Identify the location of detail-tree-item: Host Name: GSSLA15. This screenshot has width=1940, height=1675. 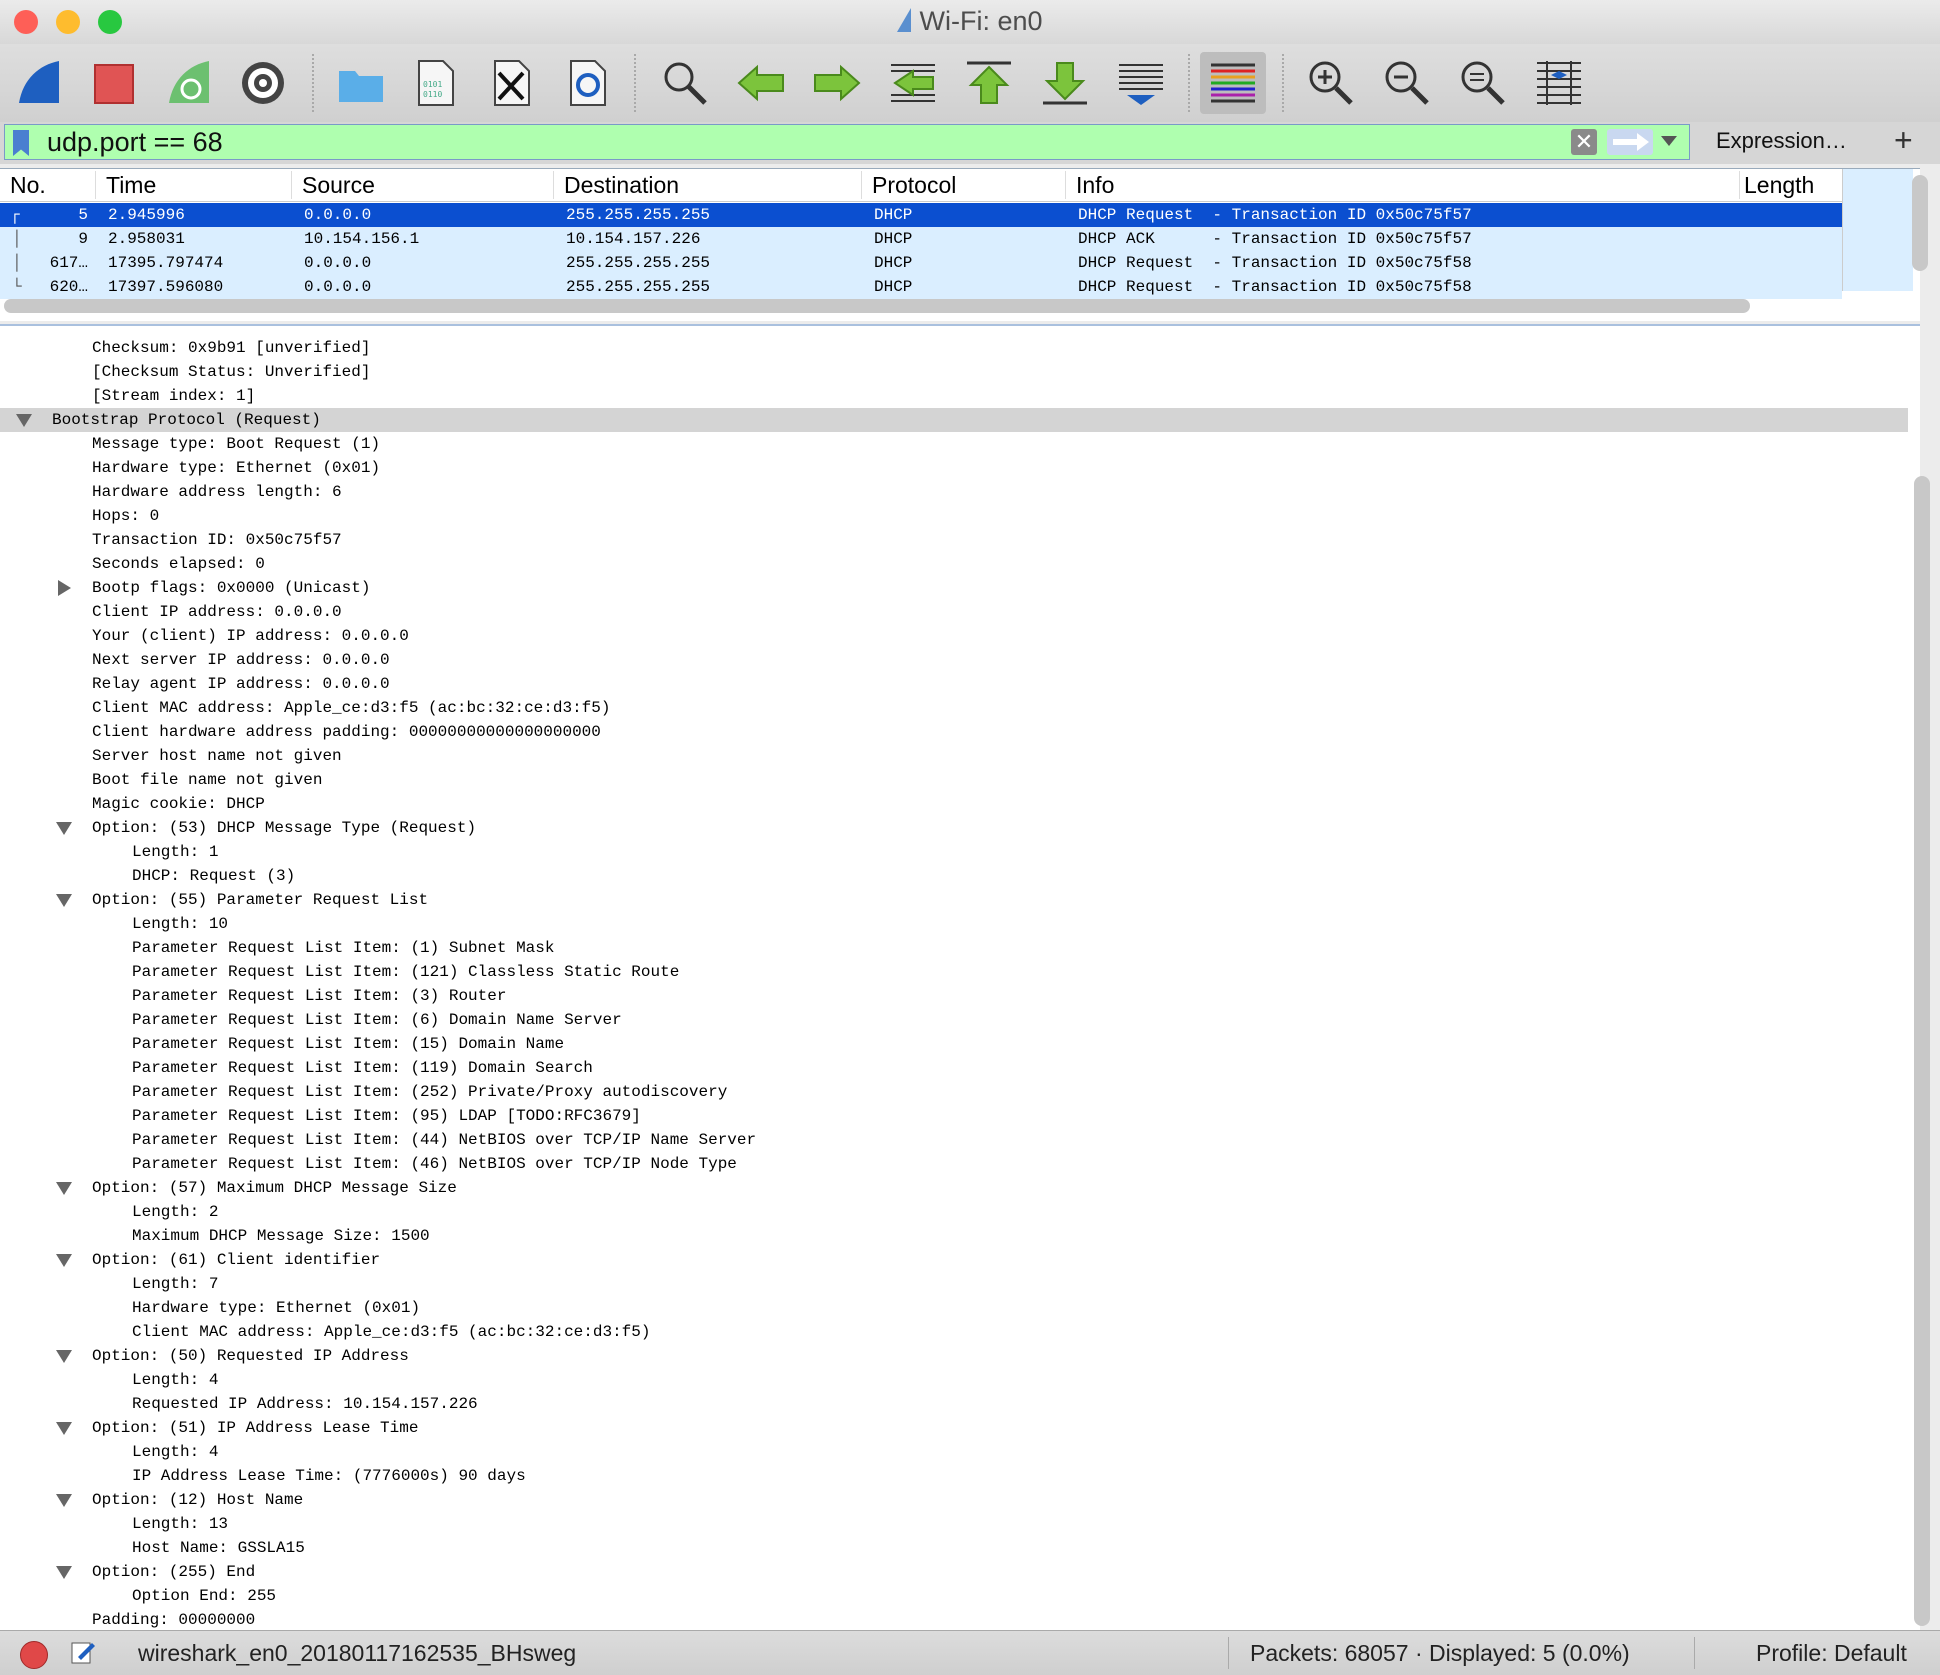
(954, 1548).